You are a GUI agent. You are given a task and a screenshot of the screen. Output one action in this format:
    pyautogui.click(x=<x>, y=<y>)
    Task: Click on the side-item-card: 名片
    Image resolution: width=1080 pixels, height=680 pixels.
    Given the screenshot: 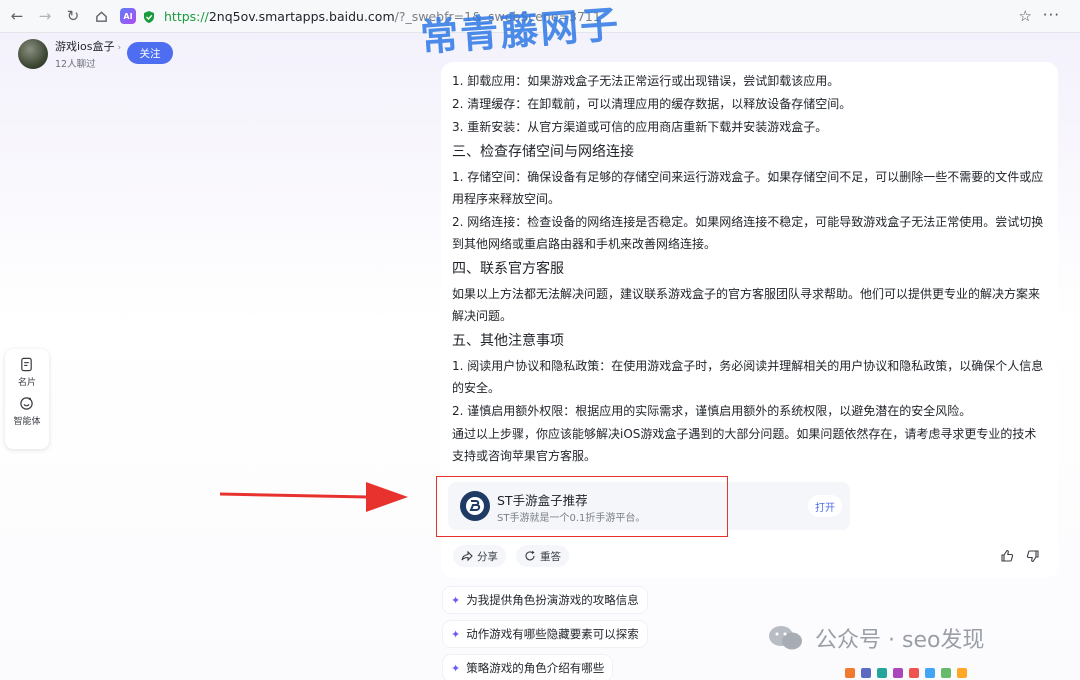 What is the action you would take?
    pyautogui.click(x=27, y=372)
    